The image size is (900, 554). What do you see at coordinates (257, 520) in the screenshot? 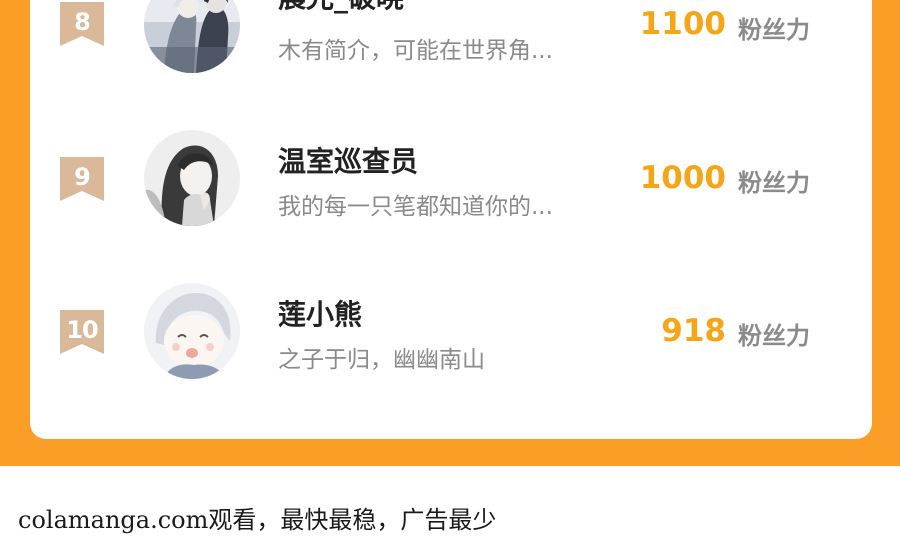
I see `footer-watermark-text: colamanga.com观看，最快最稳，广告最少` at bounding box center [257, 520].